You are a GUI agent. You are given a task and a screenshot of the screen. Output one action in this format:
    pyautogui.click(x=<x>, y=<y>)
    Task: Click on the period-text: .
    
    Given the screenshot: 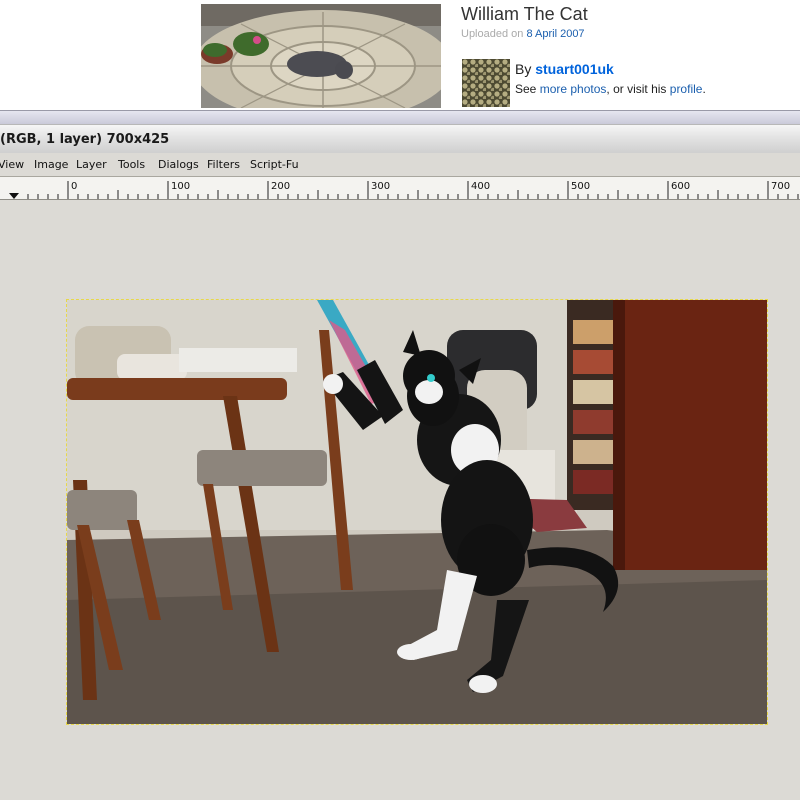 What is the action you would take?
    pyautogui.click(x=704, y=89)
    